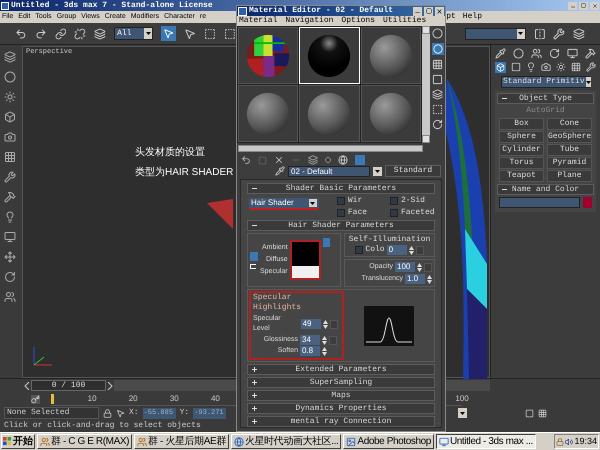  I want to click on lock-toggle-button, so click(326, 242).